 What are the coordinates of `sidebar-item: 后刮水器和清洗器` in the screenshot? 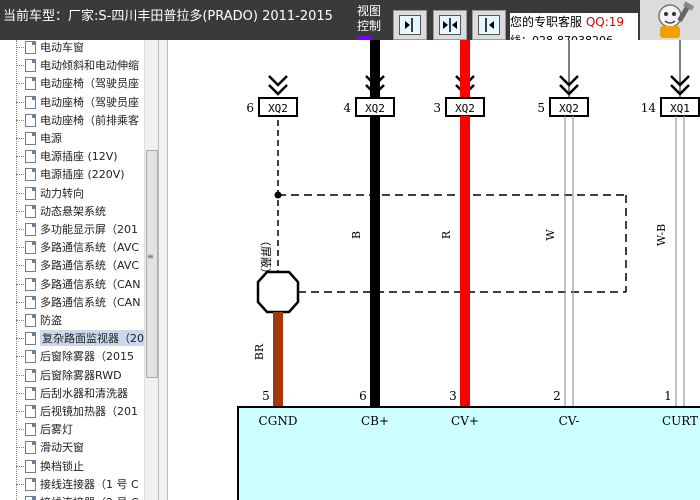 It's located at (80, 393).